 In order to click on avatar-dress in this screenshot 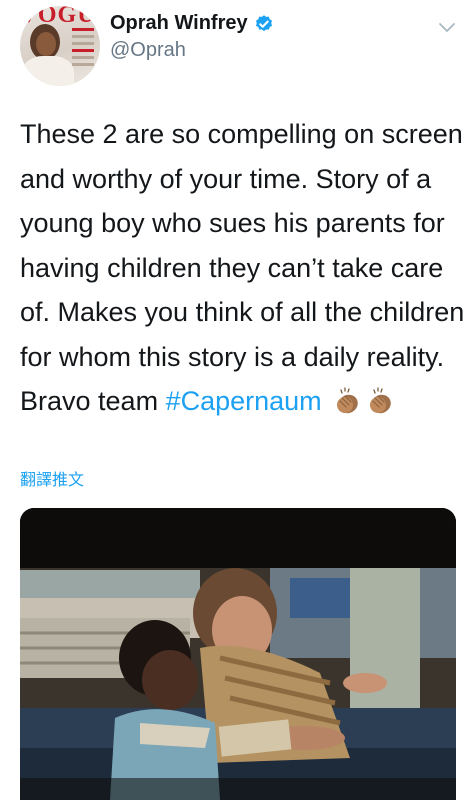, I will do `click(48, 71)`.